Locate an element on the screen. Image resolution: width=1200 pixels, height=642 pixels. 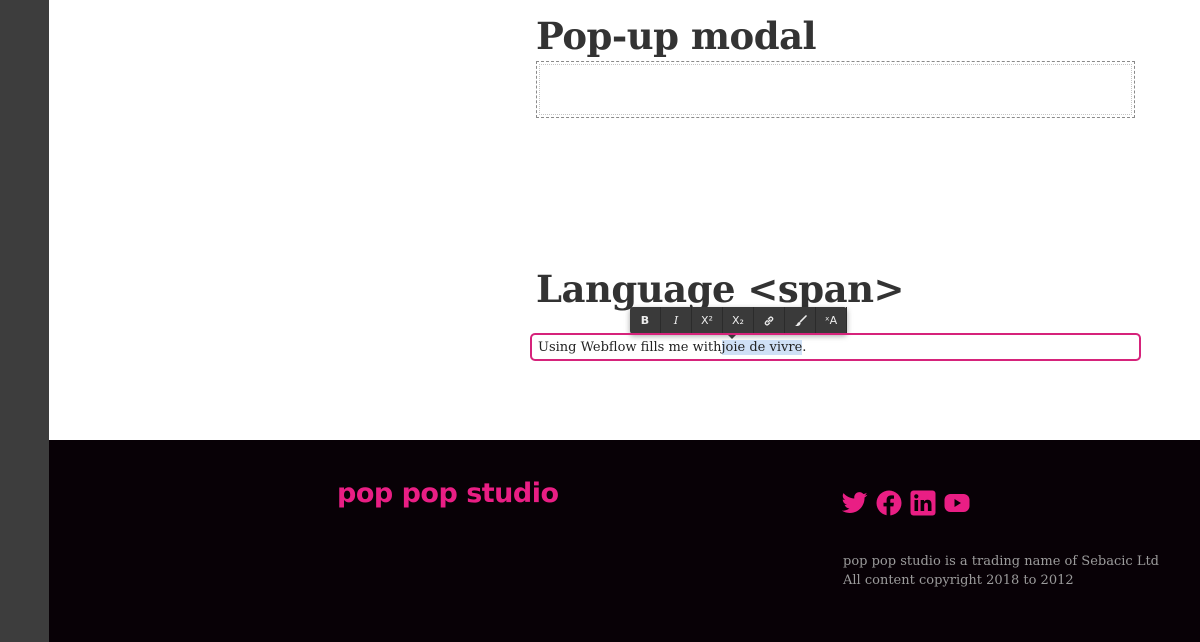
link-icon is located at coordinates (769, 320).